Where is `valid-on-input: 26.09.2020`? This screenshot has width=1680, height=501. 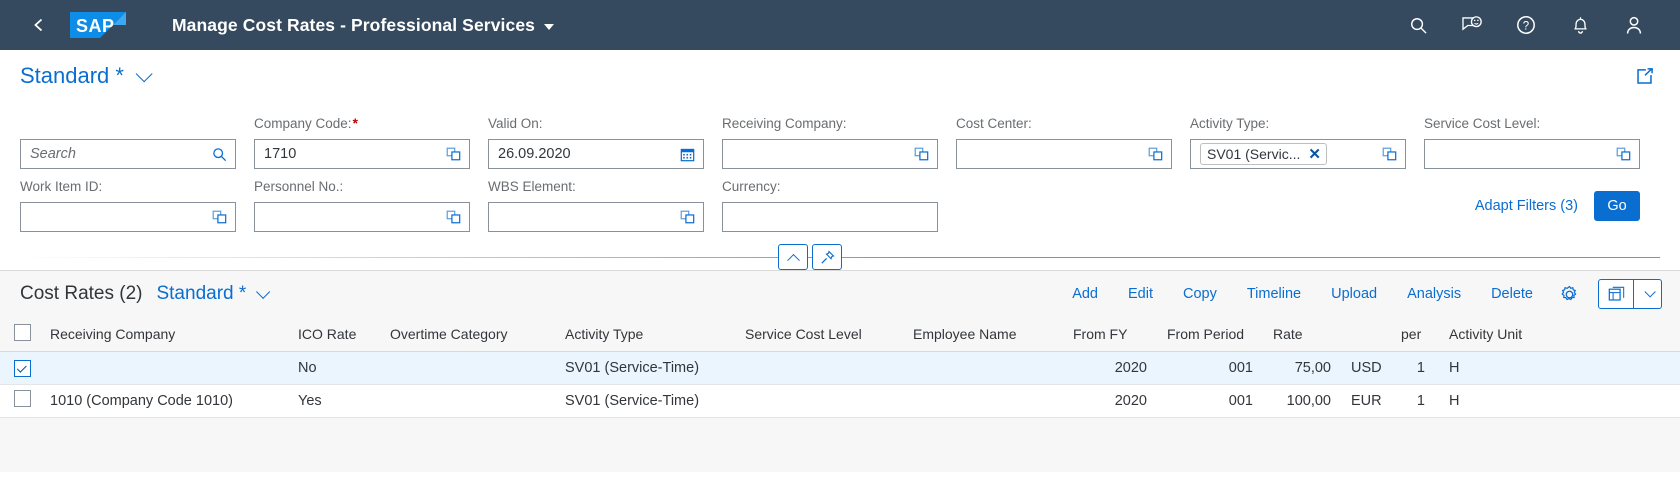 valid-on-input: 26.09.2020 is located at coordinates (596, 154).